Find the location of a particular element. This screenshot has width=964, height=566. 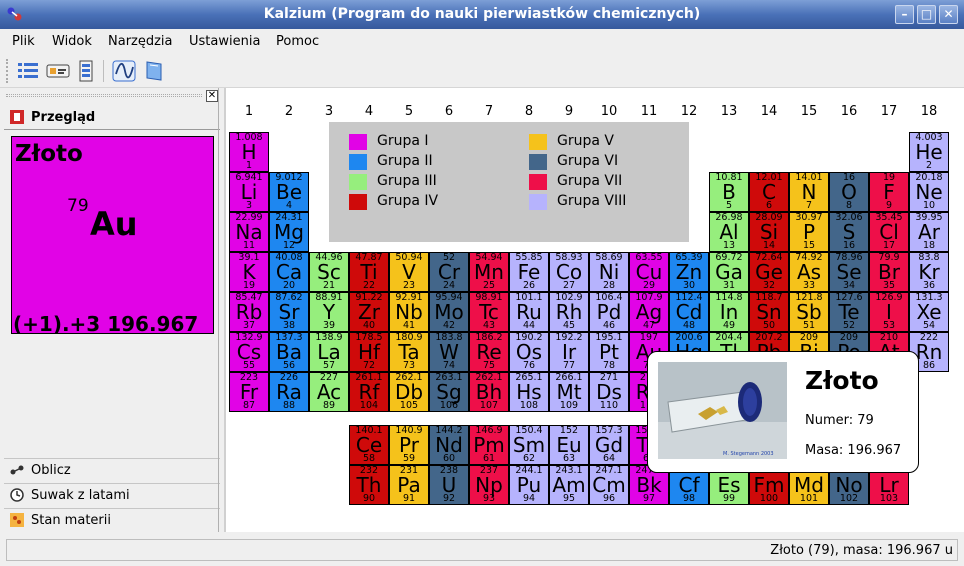

element-kr: 83.8 Kr 36 is located at coordinates (929, 272).